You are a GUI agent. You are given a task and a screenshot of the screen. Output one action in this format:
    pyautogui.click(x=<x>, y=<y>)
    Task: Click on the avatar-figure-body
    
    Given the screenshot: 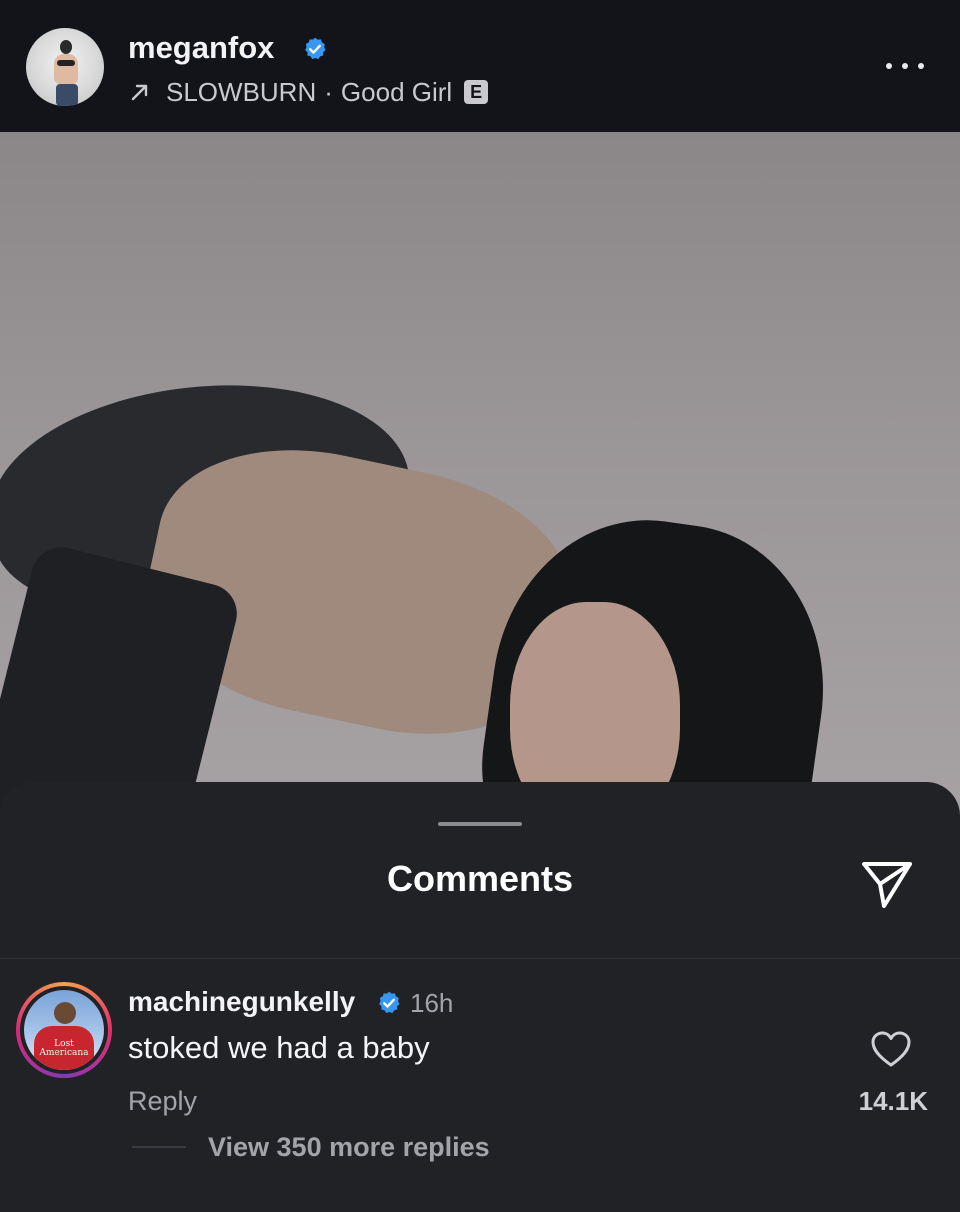 What is the action you would take?
    pyautogui.click(x=66, y=69)
    